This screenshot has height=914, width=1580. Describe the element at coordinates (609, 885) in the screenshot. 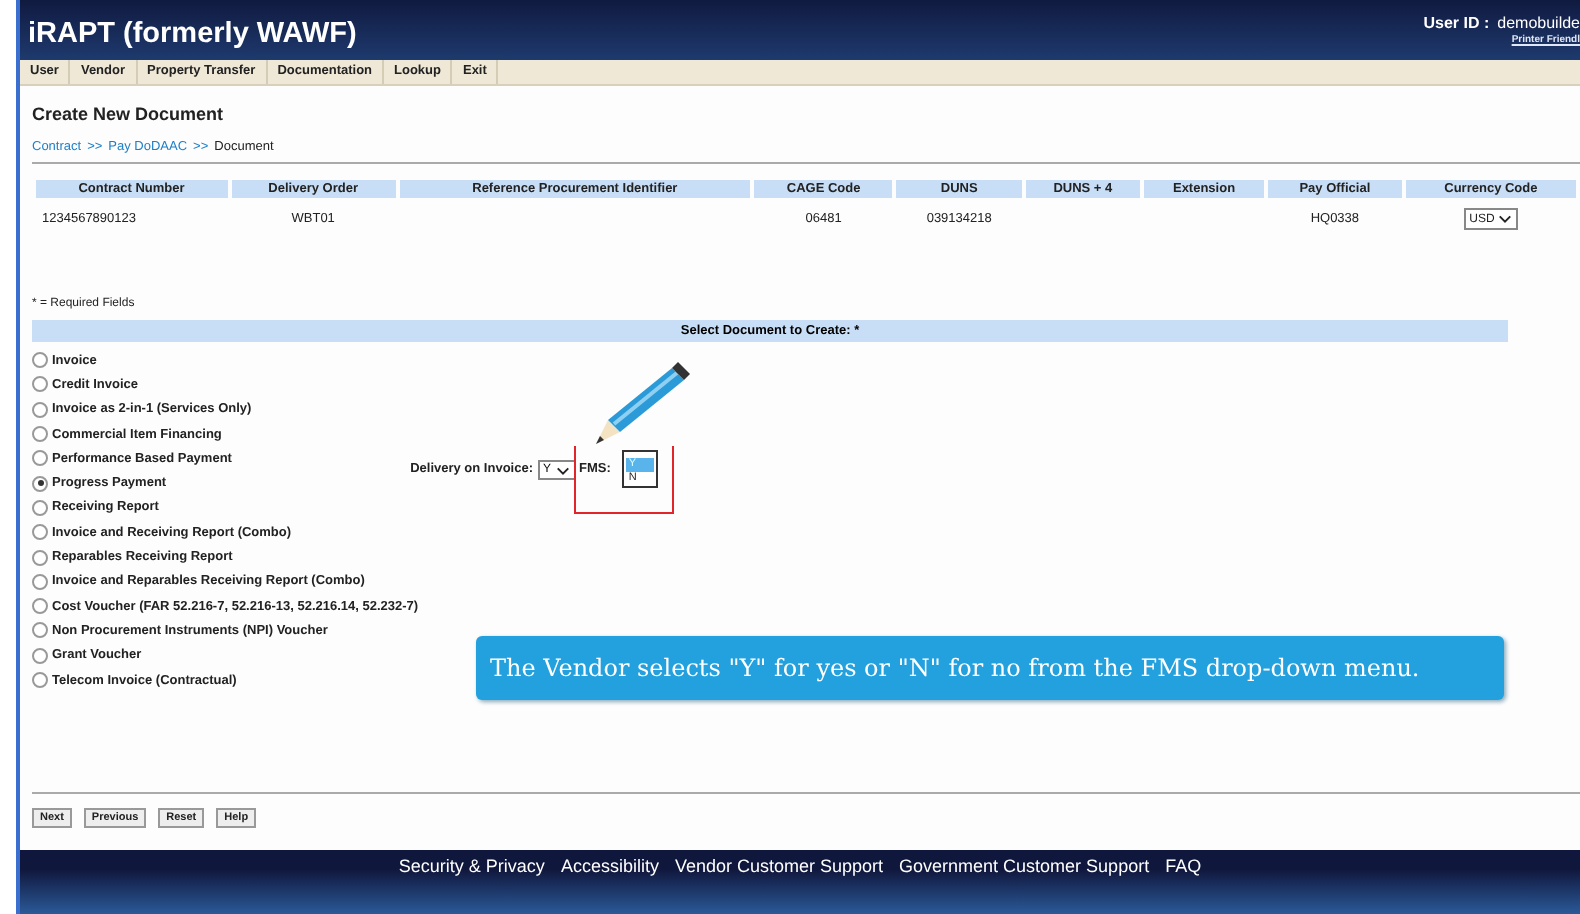

I see `footer-link: Accessibility` at that location.